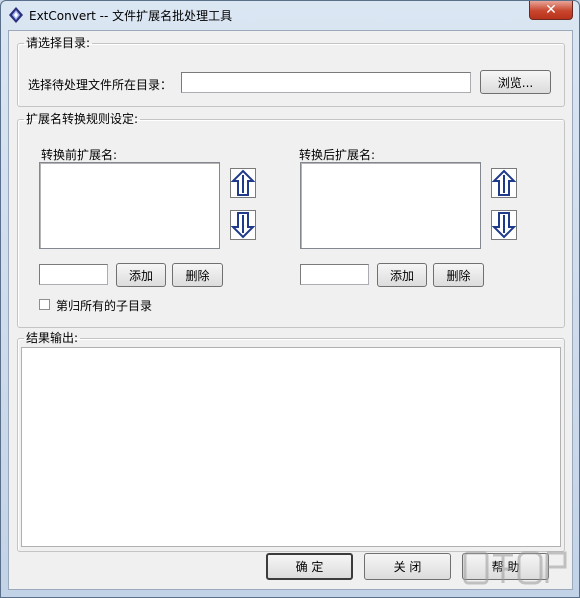  What do you see at coordinates (290, 15) in the screenshot?
I see `title-bar: ExtConvert -- 文件扩展名批处理工具 ✕` at bounding box center [290, 15].